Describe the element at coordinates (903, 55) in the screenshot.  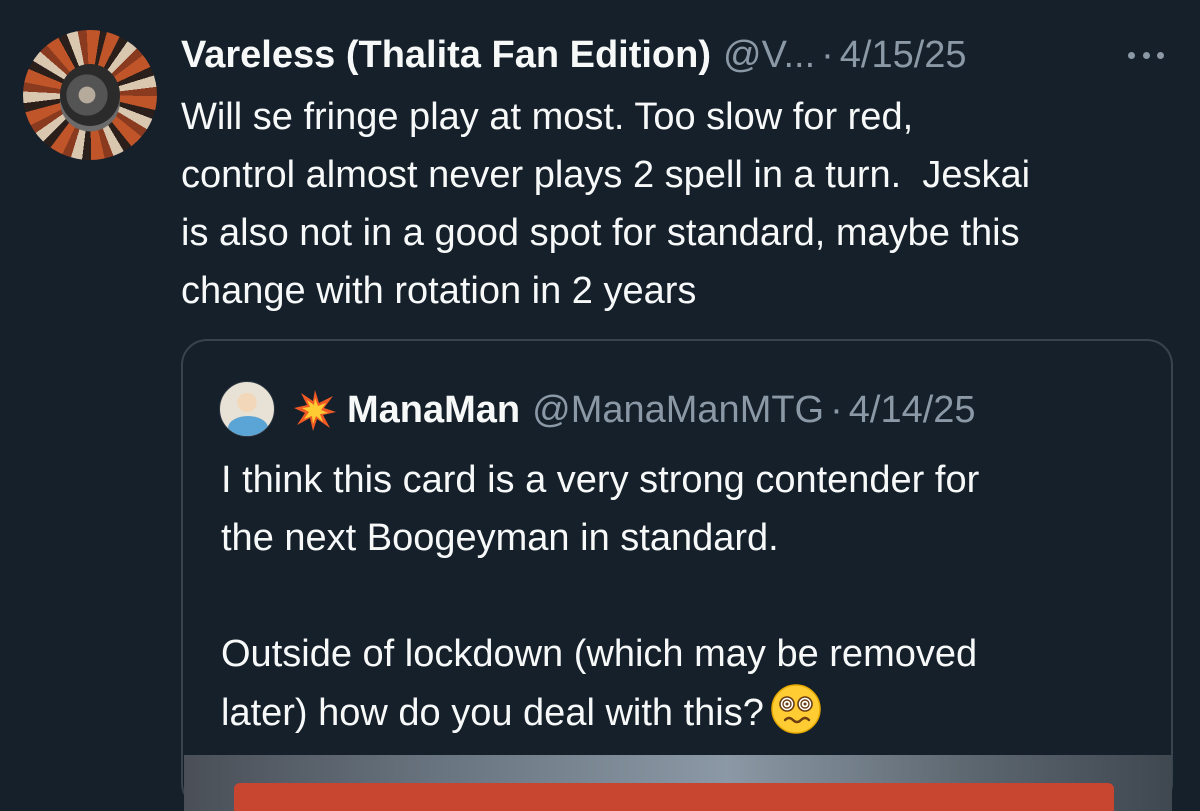
I see `tweet-date: 4/15/25` at that location.